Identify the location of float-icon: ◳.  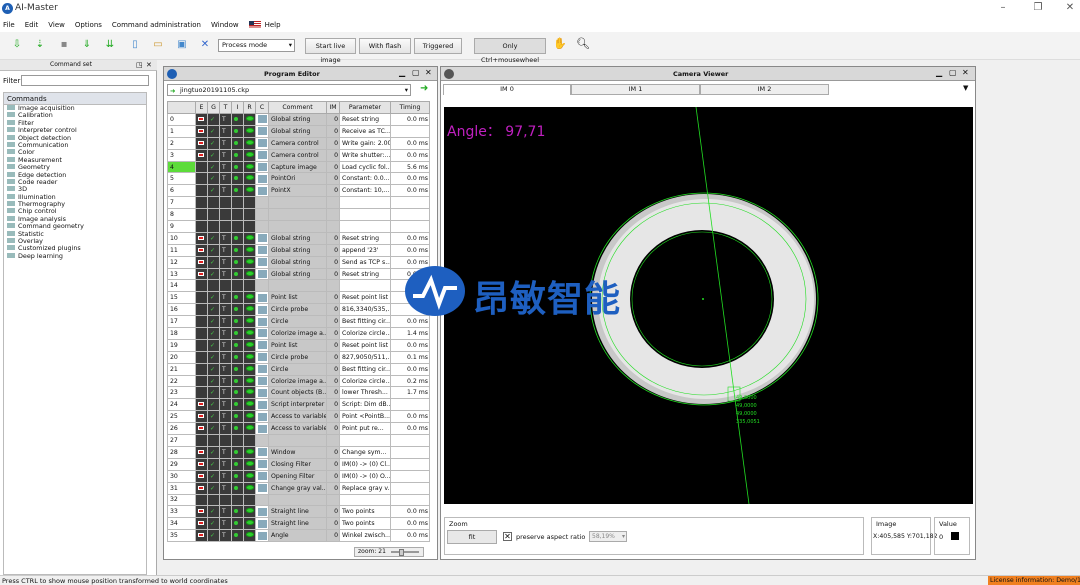
(139, 65).